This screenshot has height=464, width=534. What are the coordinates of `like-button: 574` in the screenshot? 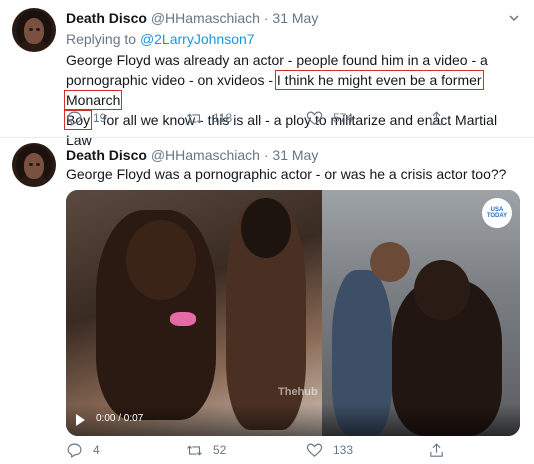 It's located at (329, 118).